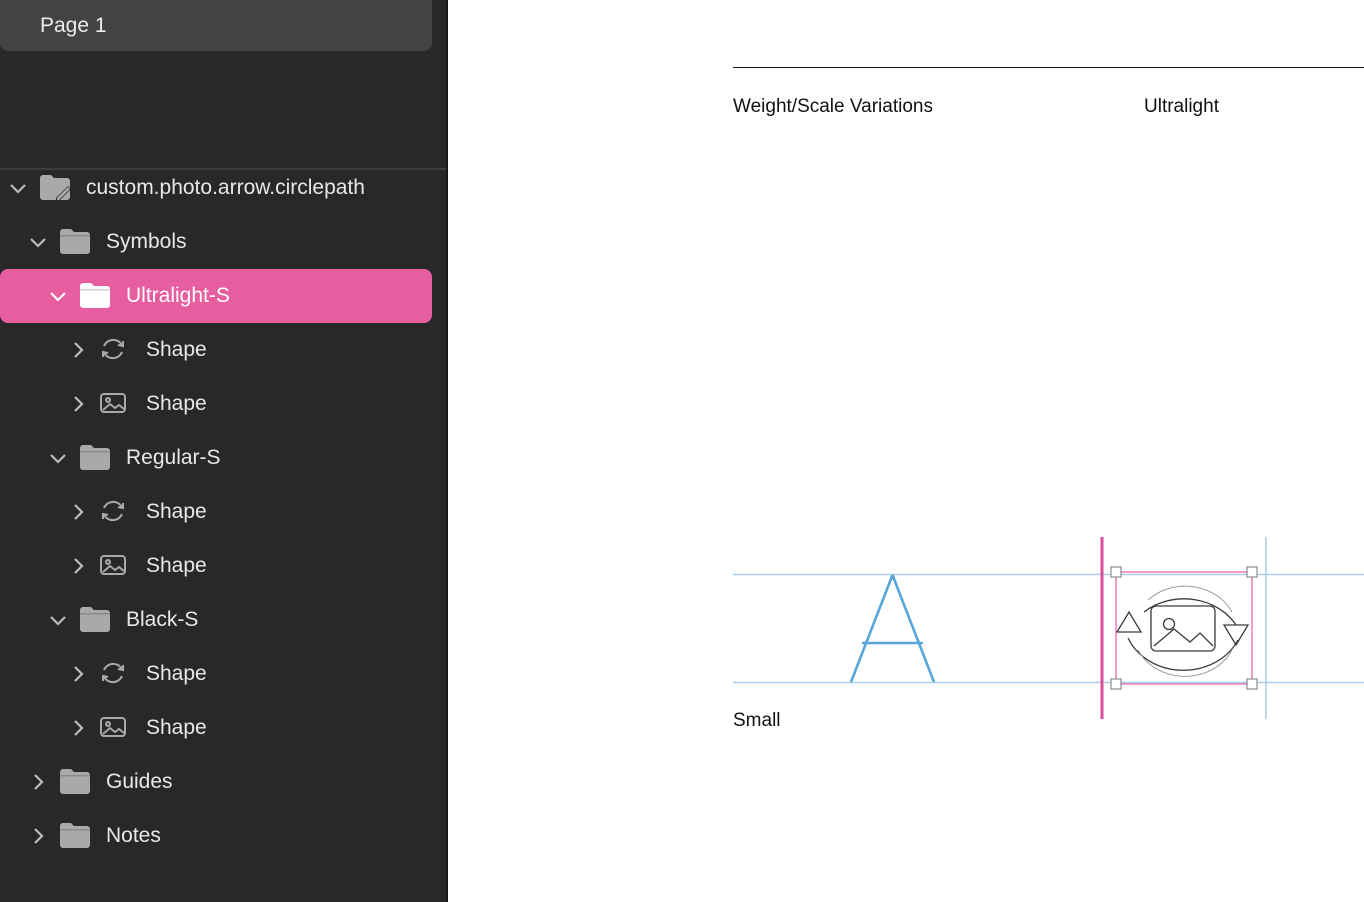 The width and height of the screenshot is (1364, 902). What do you see at coordinates (1182, 631) in the screenshot?
I see `photo-arrow-circlepath-symbol` at bounding box center [1182, 631].